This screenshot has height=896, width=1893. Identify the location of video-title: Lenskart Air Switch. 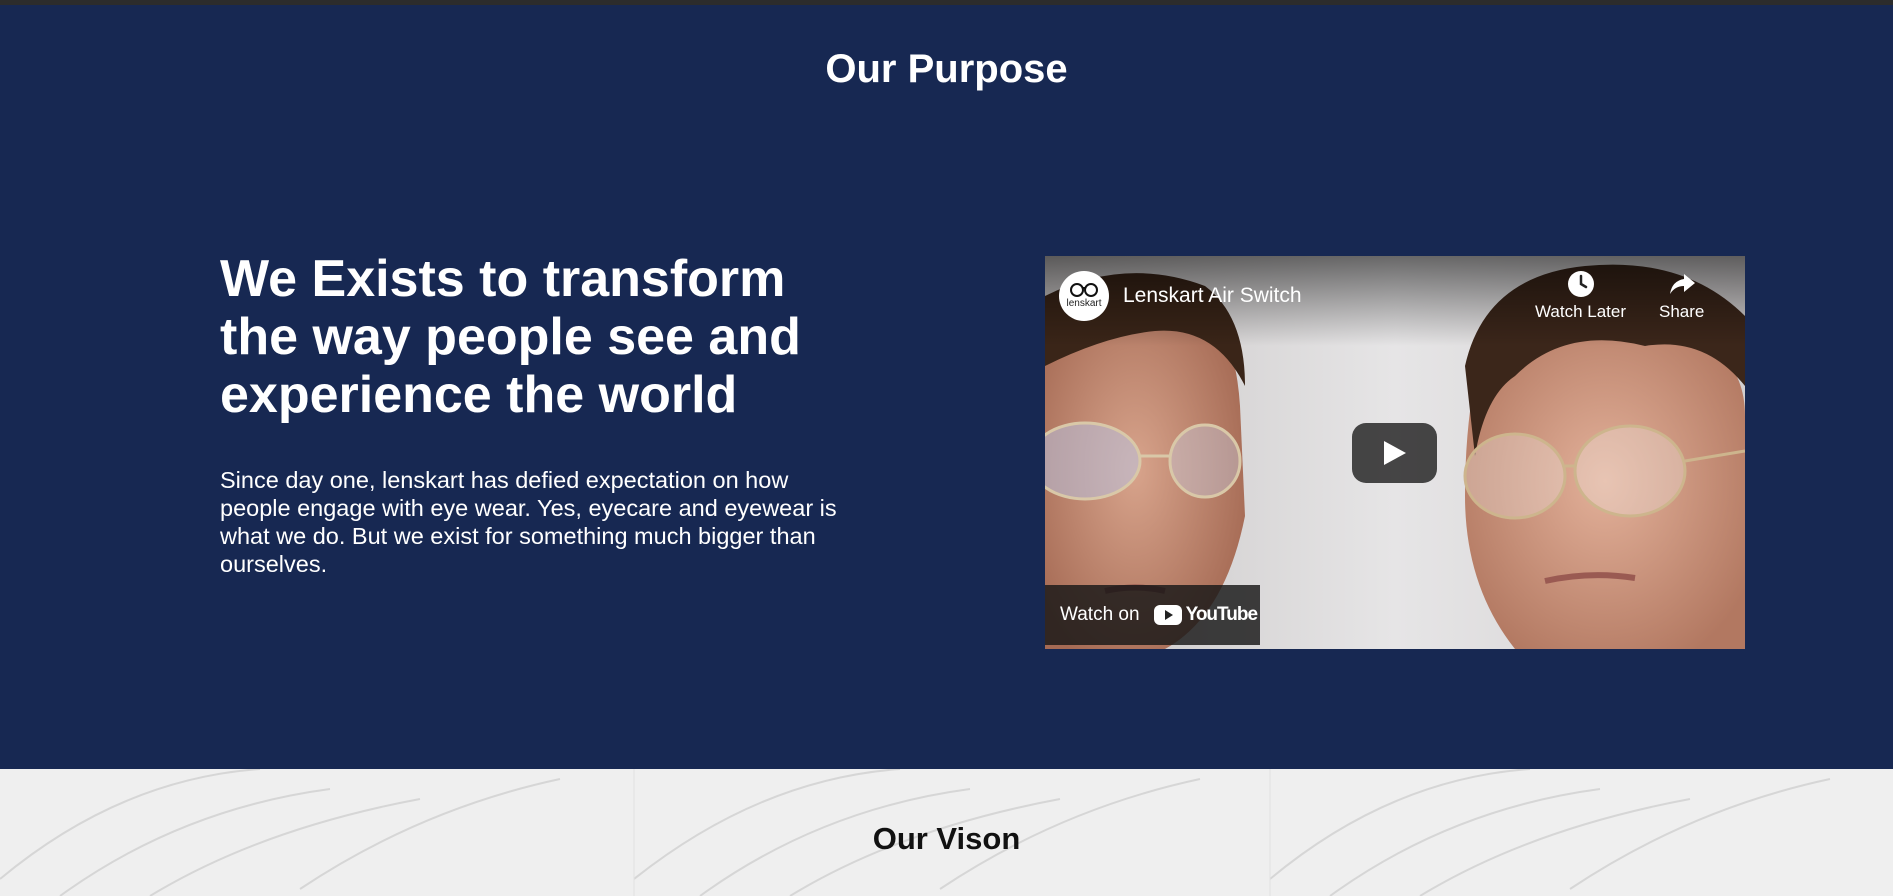
(1212, 296).